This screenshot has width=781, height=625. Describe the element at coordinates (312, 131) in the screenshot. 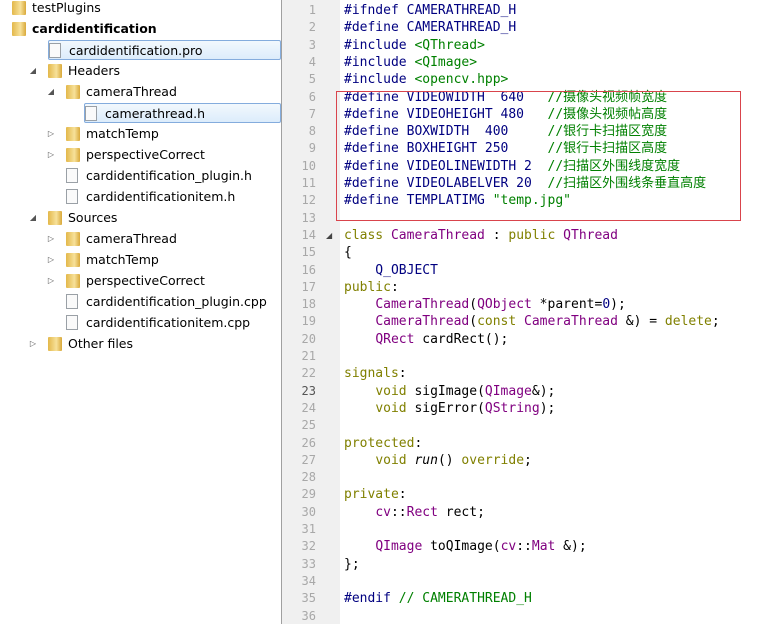

I see `line-number: 8` at that location.